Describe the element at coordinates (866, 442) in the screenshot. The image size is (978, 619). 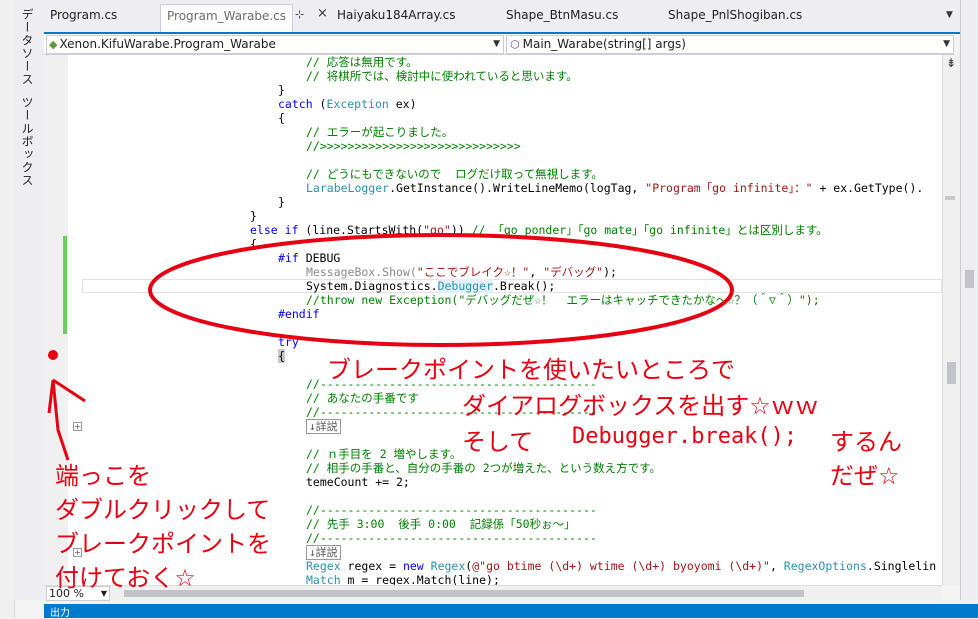
I see `annotation-text: するん` at that location.